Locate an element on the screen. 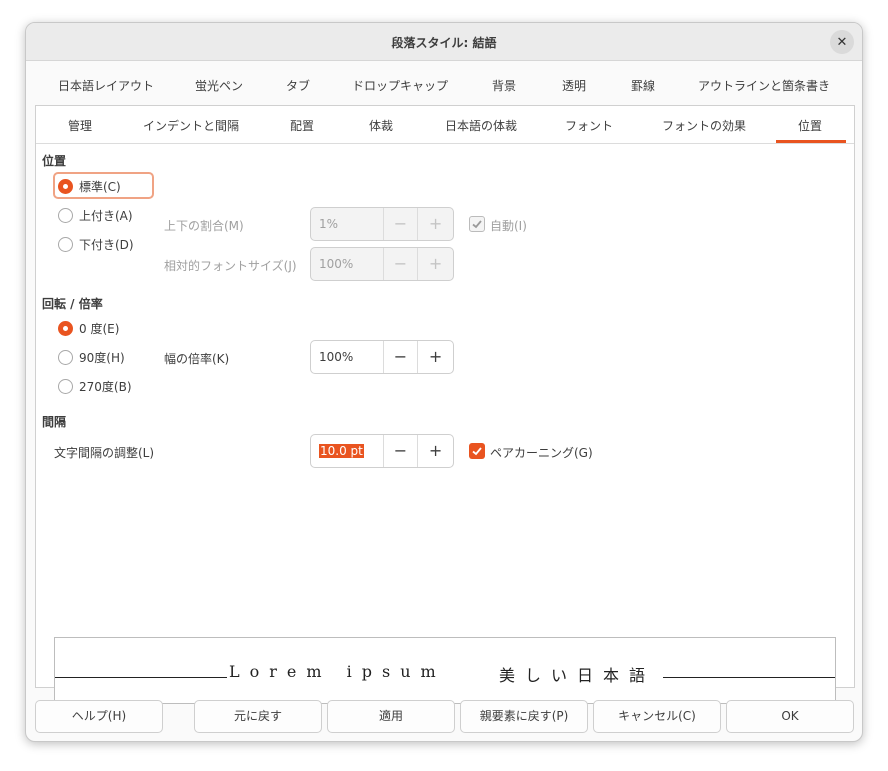 The width and height of the screenshot is (888, 771). radio-rotate-90-label: 90度(H) is located at coordinates (102, 357).